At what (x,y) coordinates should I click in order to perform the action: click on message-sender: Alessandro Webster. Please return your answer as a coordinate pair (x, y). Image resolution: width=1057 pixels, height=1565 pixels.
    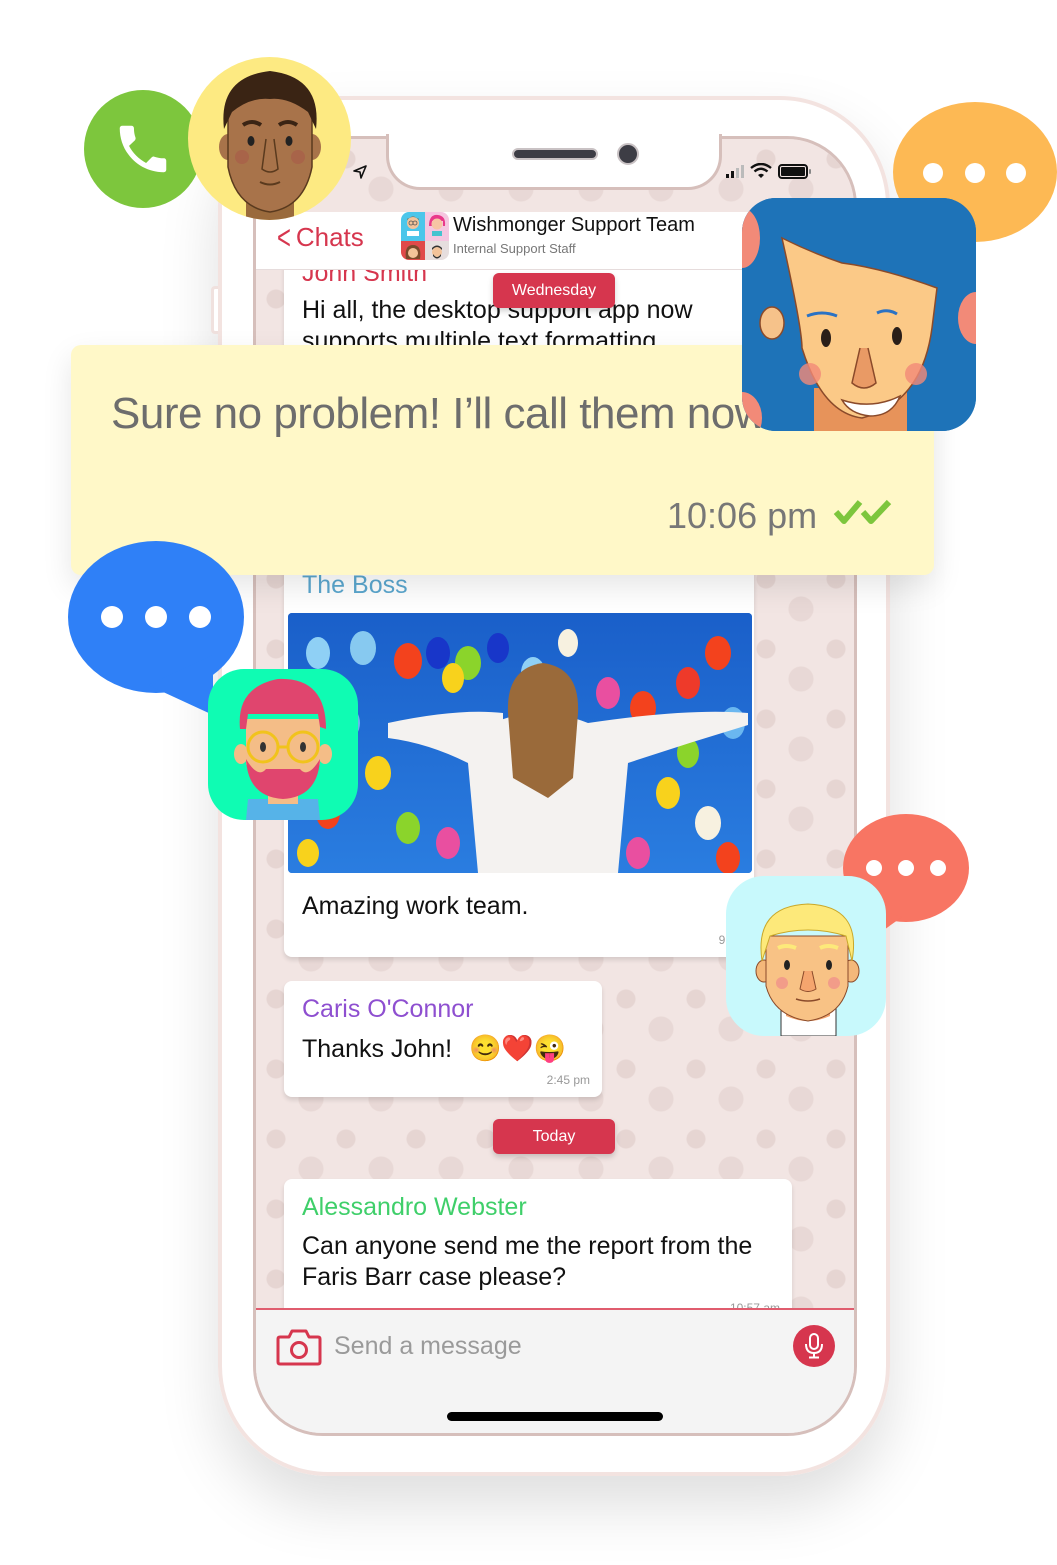
    Looking at the image, I should click on (414, 1207).